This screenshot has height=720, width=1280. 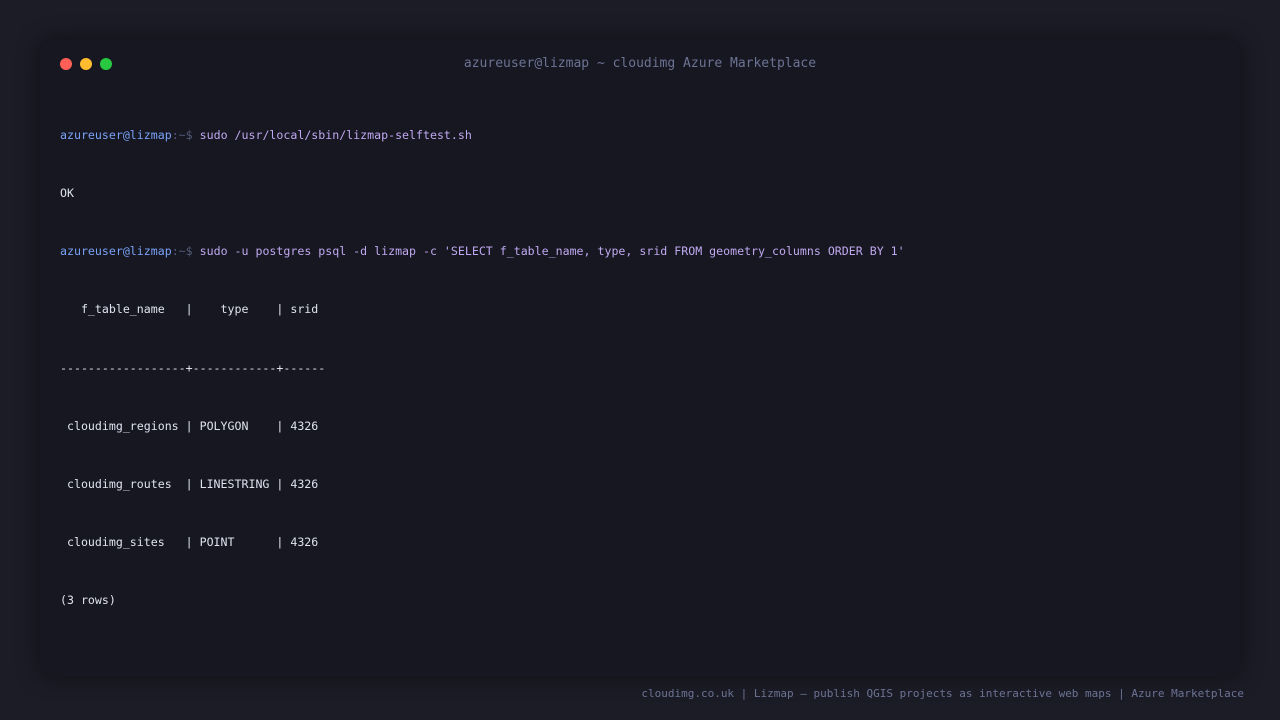 I want to click on table-row: cloudimg_routes | LINESTRING | 4326, so click(x=189, y=484).